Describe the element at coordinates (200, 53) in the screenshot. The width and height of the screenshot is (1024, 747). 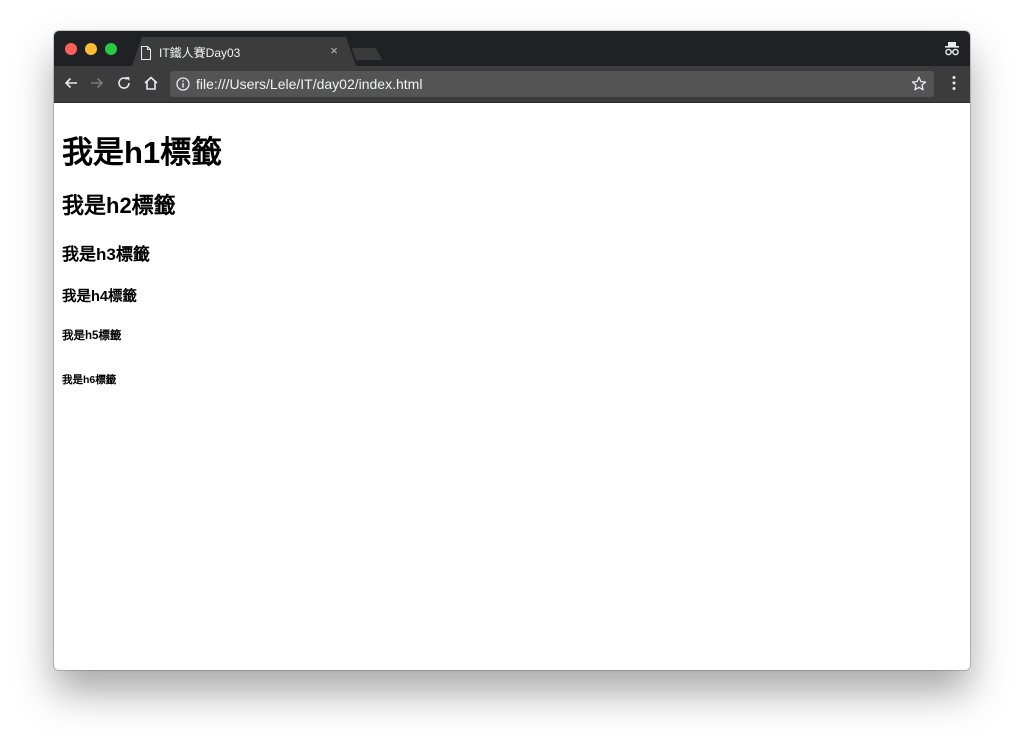
I see `tab-title: IT鐵人賽Day03` at that location.